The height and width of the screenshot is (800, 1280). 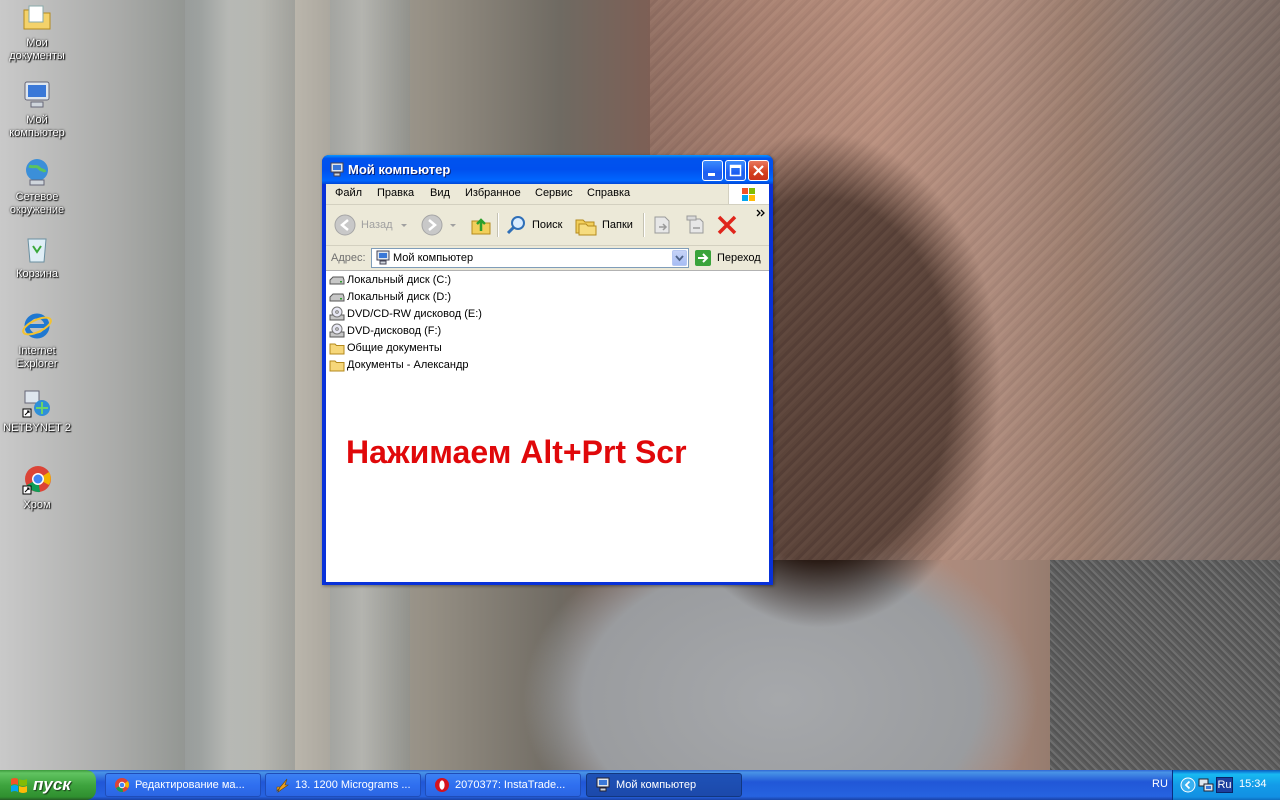 I want to click on search-icon, so click(x=515, y=225).